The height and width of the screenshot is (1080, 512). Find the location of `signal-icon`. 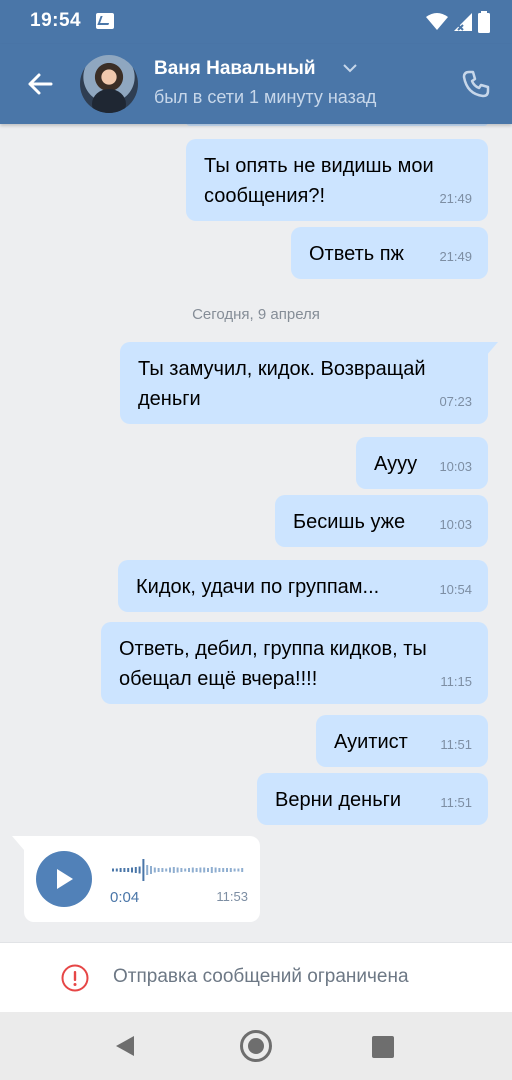

signal-icon is located at coordinates (463, 22).